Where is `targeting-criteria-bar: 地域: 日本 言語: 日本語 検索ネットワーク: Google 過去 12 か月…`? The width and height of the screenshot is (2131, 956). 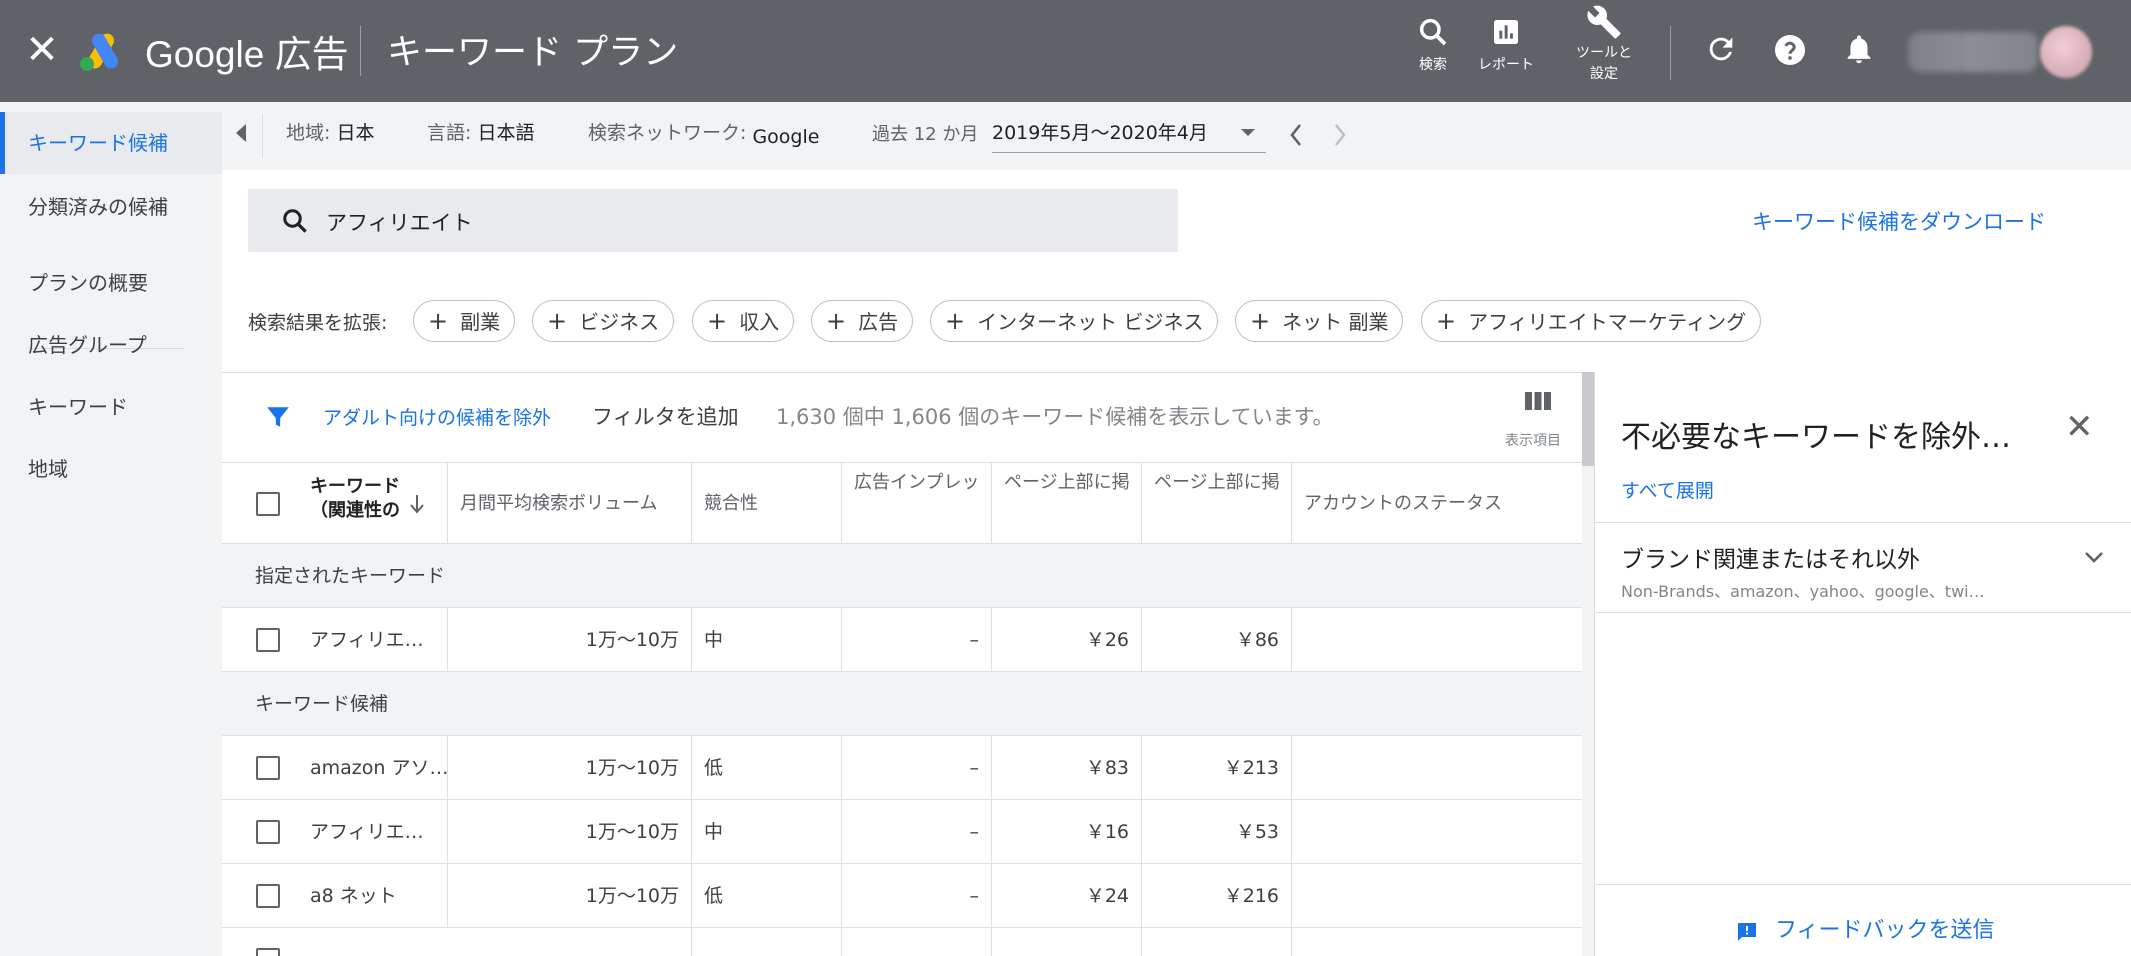
targeting-criteria-bar: 地域: 日本 言語: 日本語 検索ネットワーク: Google 過去 12 か月… is located at coordinates (1176, 136).